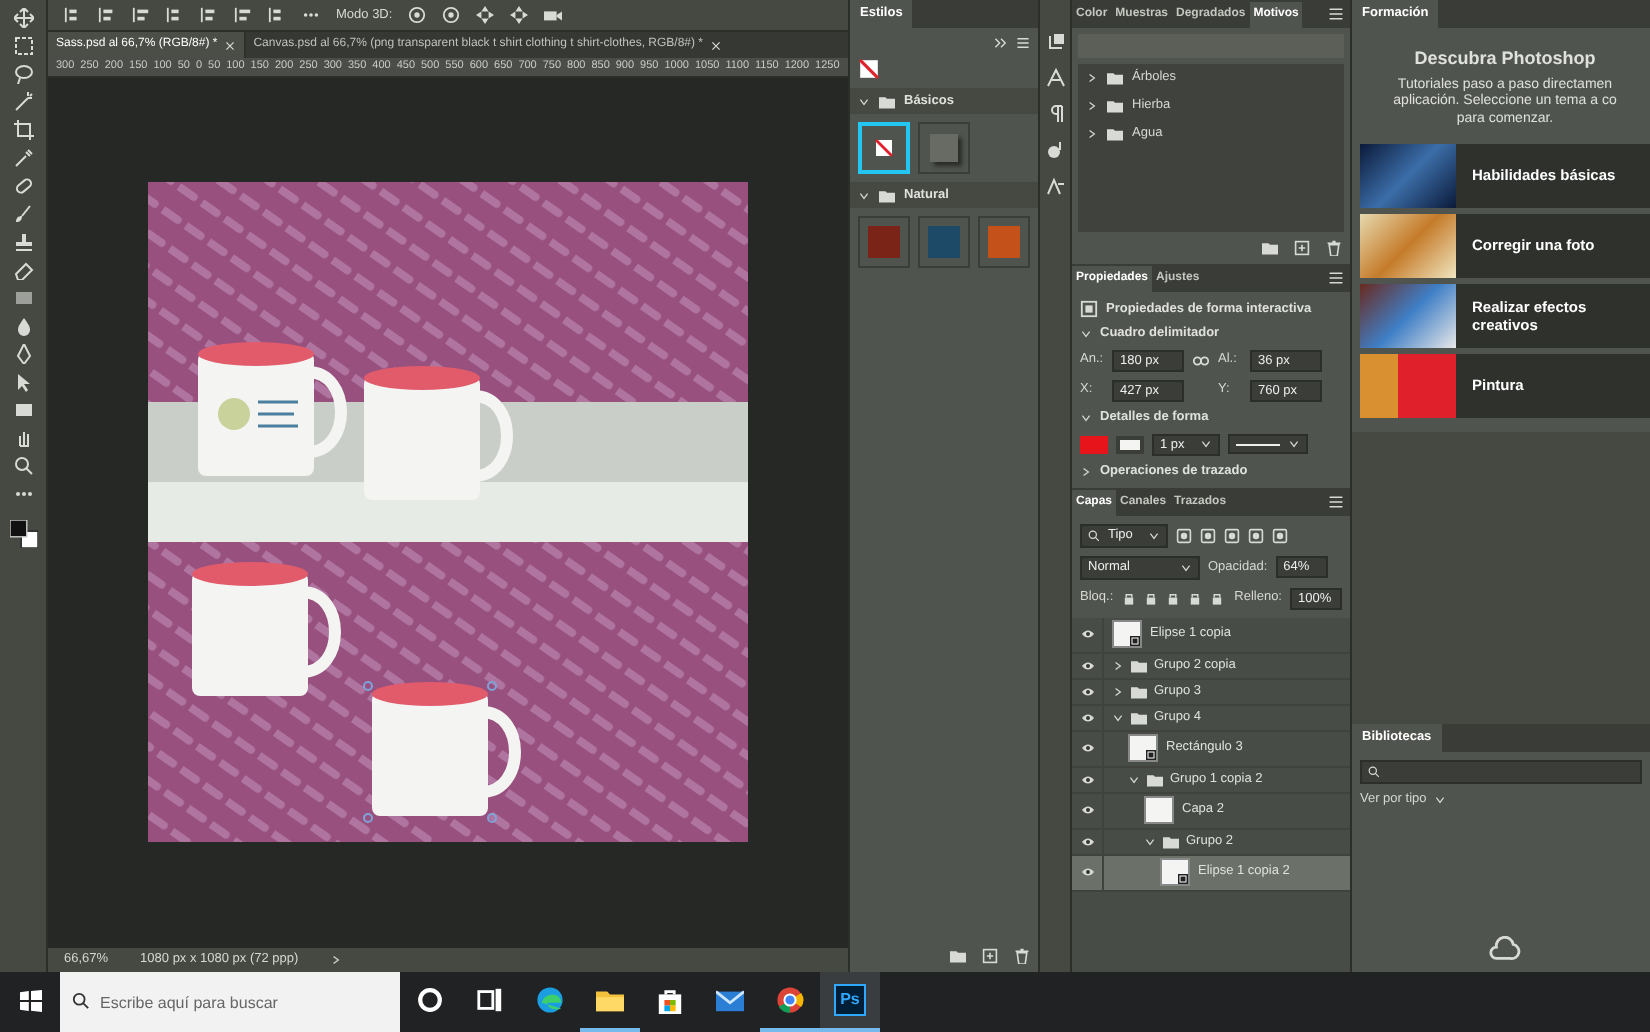  I want to click on lock-pixels-icon, so click(1128, 598).